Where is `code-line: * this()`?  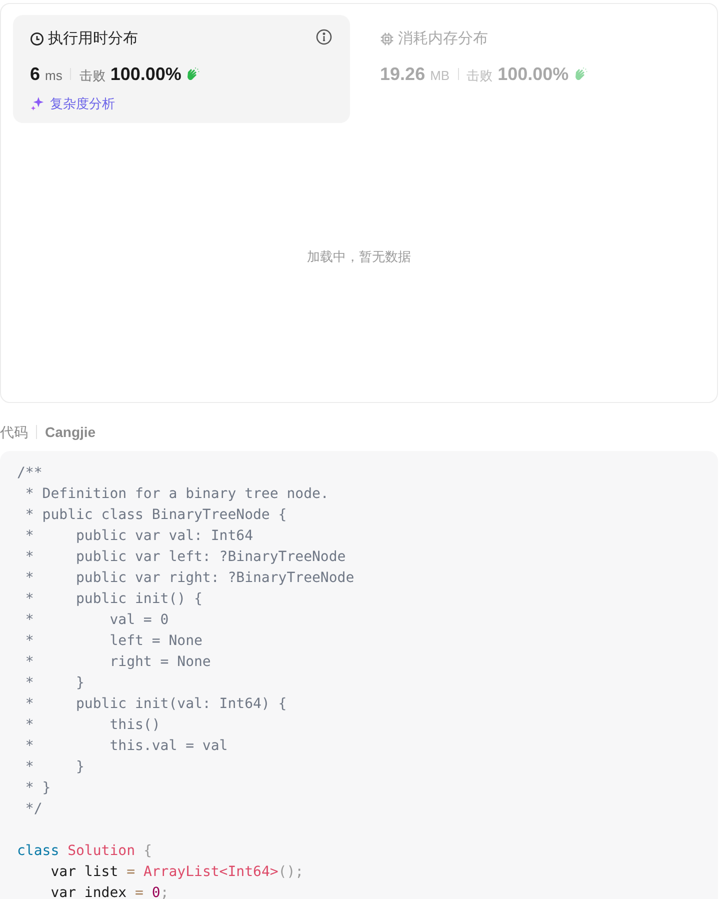 code-line: * this() is located at coordinates (93, 725).